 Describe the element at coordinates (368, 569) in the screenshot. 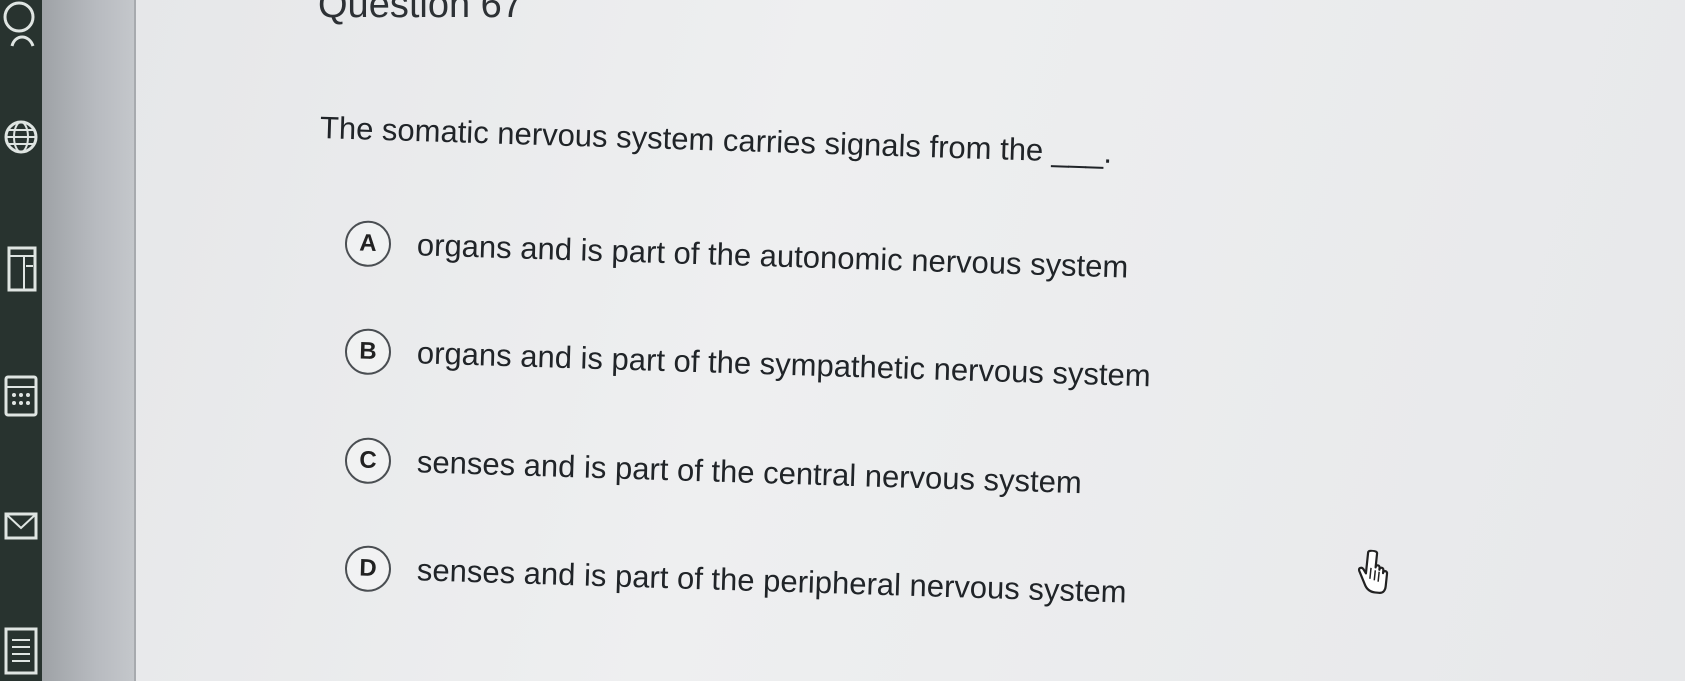

I see `option-d-letter: D` at that location.